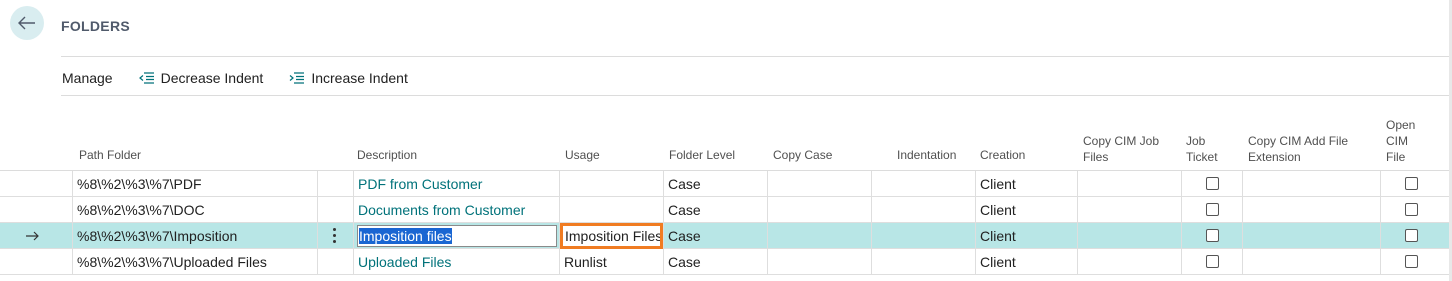 The image size is (1452, 281). What do you see at coordinates (456, 210) in the screenshot?
I see `cell-description: Documents from Customer` at bounding box center [456, 210].